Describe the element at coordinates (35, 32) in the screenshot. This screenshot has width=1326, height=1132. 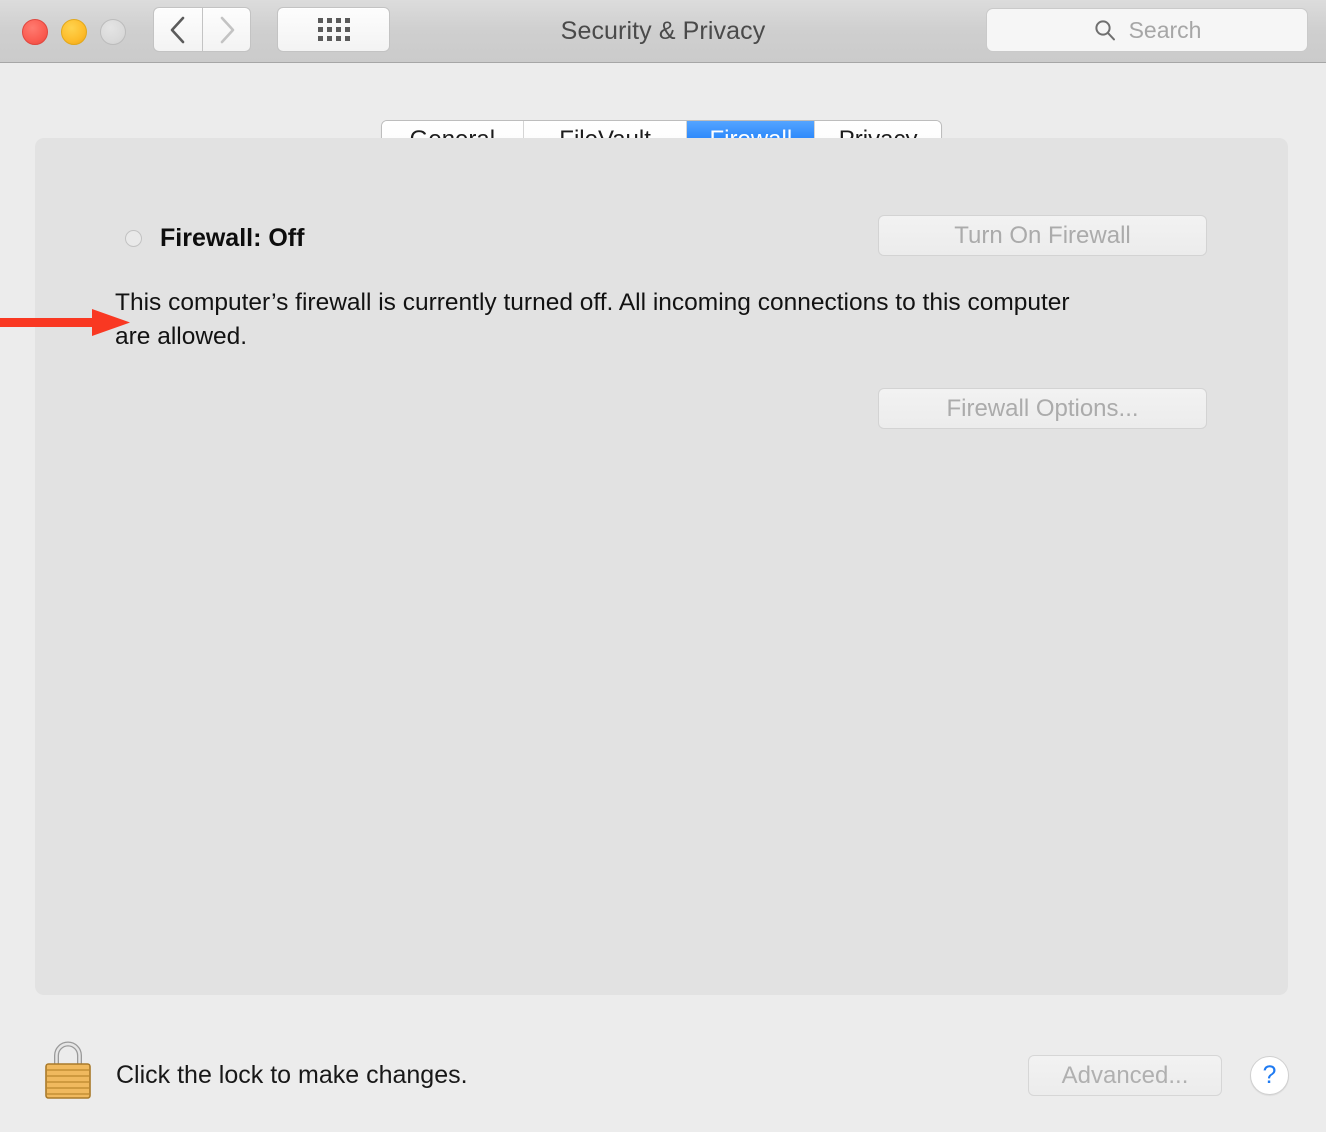
I see `close-window-button` at that location.